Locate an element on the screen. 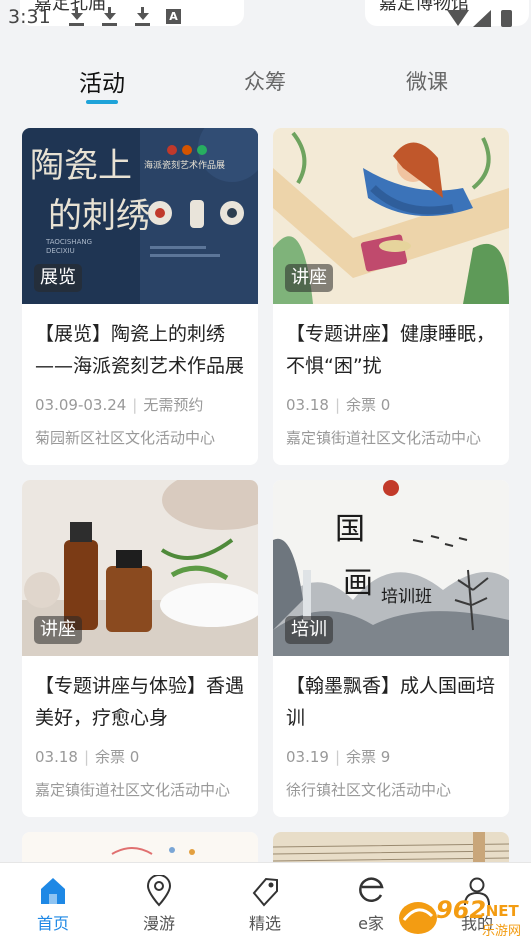 The image size is (531, 944). venue-chip-left: 嘉定孔庙 is located at coordinates (132, 13).